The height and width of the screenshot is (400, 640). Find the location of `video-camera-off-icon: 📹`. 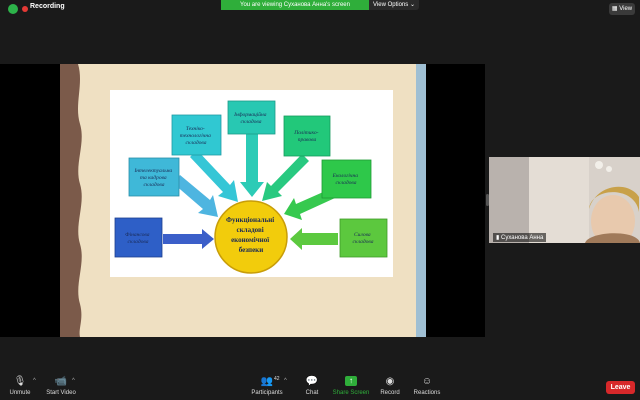

video-camera-off-icon: 📹 is located at coordinates (61, 381).